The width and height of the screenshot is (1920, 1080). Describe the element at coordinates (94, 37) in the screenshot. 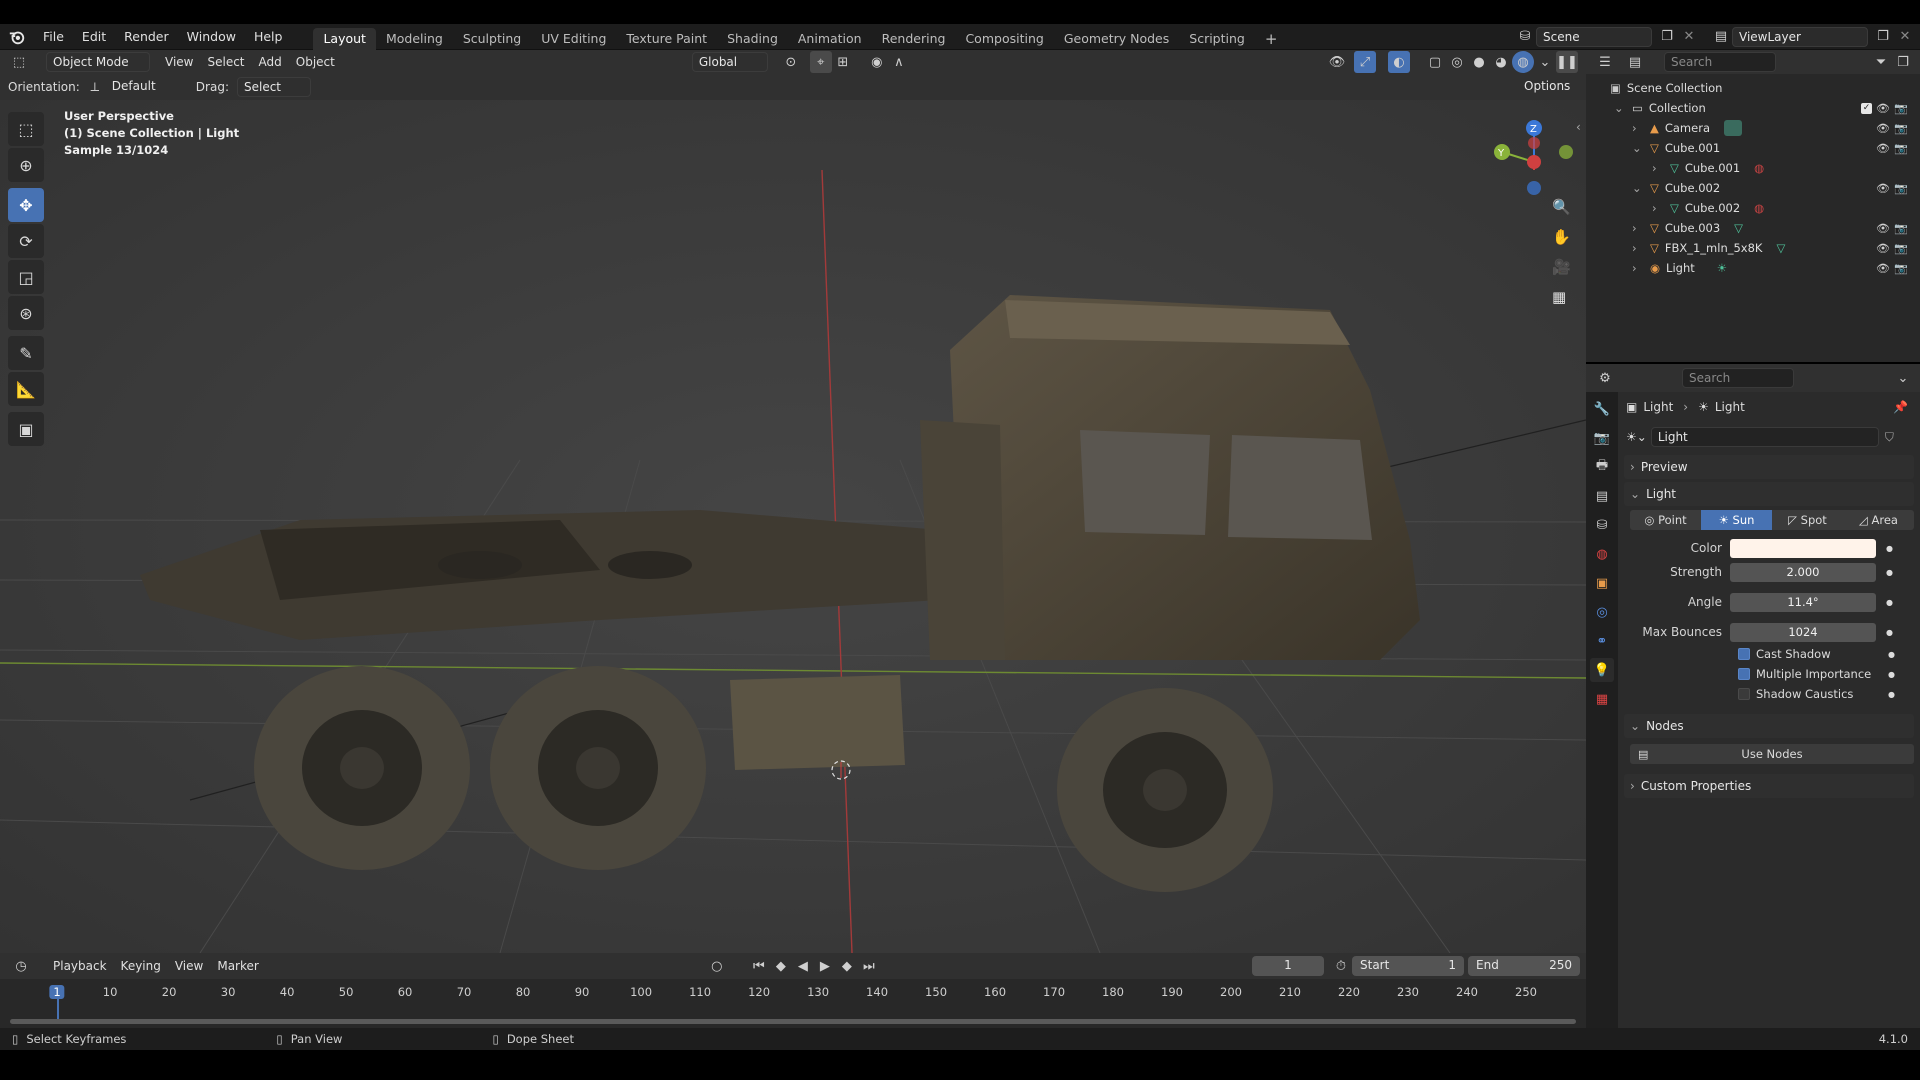

I see `menu-edit: Edit` at that location.